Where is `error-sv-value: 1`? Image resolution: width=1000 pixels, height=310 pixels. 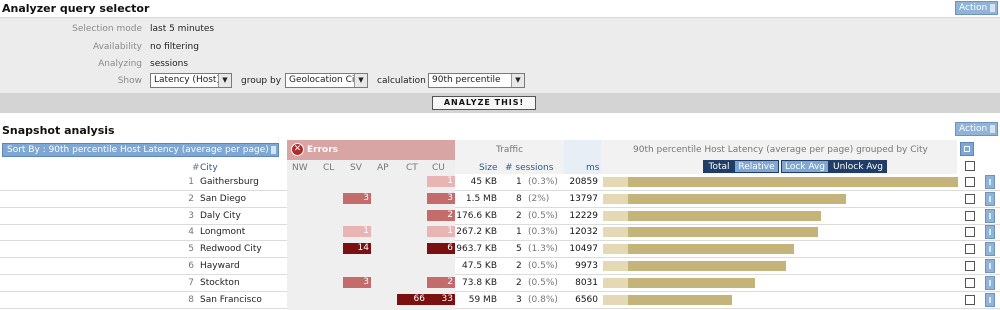 error-sv-value: 1 is located at coordinates (357, 232).